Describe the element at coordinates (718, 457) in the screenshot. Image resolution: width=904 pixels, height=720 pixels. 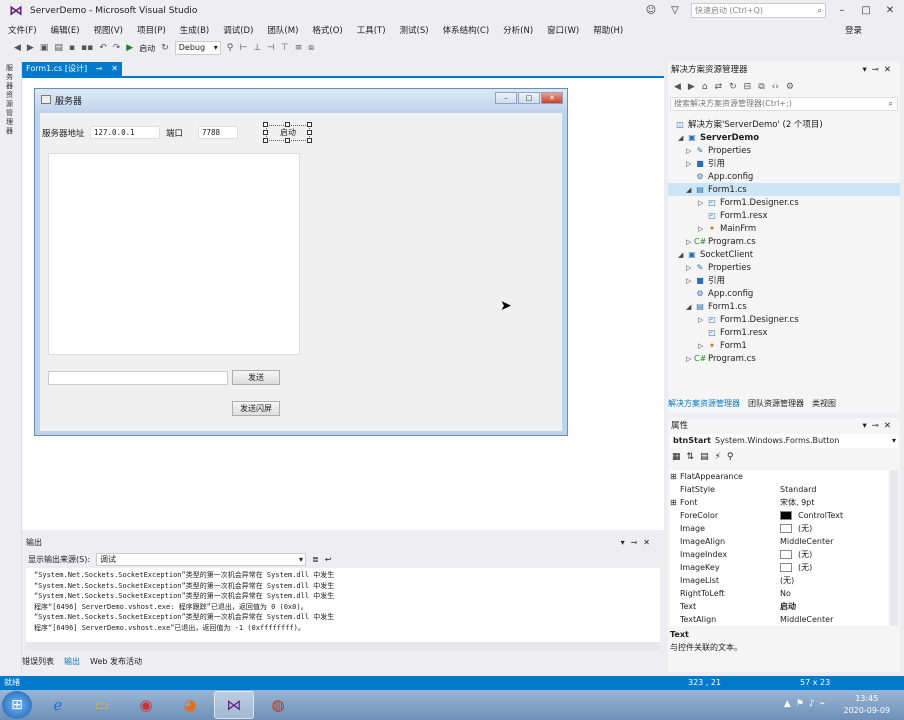
I see `events-icon: ⚡` at that location.